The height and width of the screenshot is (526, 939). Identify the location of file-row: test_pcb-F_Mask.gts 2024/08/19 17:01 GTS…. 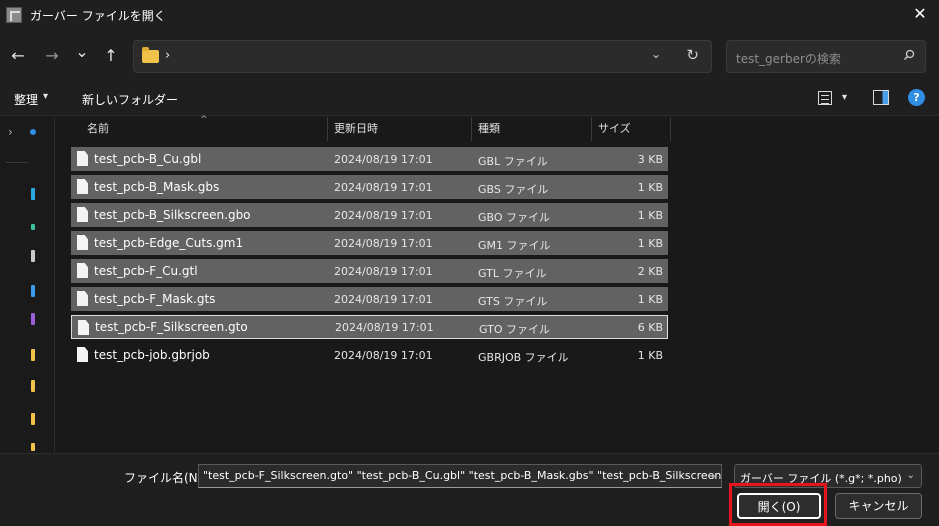
(369, 299).